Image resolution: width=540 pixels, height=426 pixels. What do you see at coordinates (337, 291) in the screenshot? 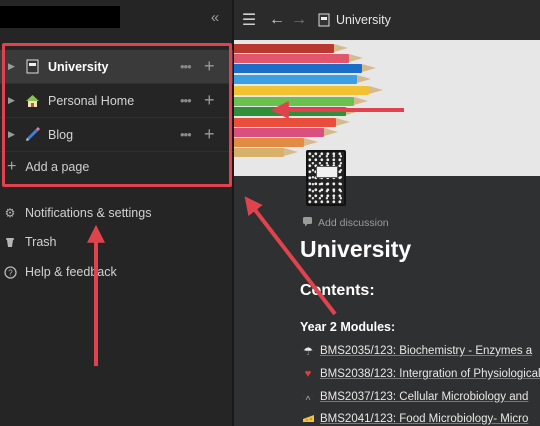
I see `contents-heading: Contents:` at bounding box center [337, 291].